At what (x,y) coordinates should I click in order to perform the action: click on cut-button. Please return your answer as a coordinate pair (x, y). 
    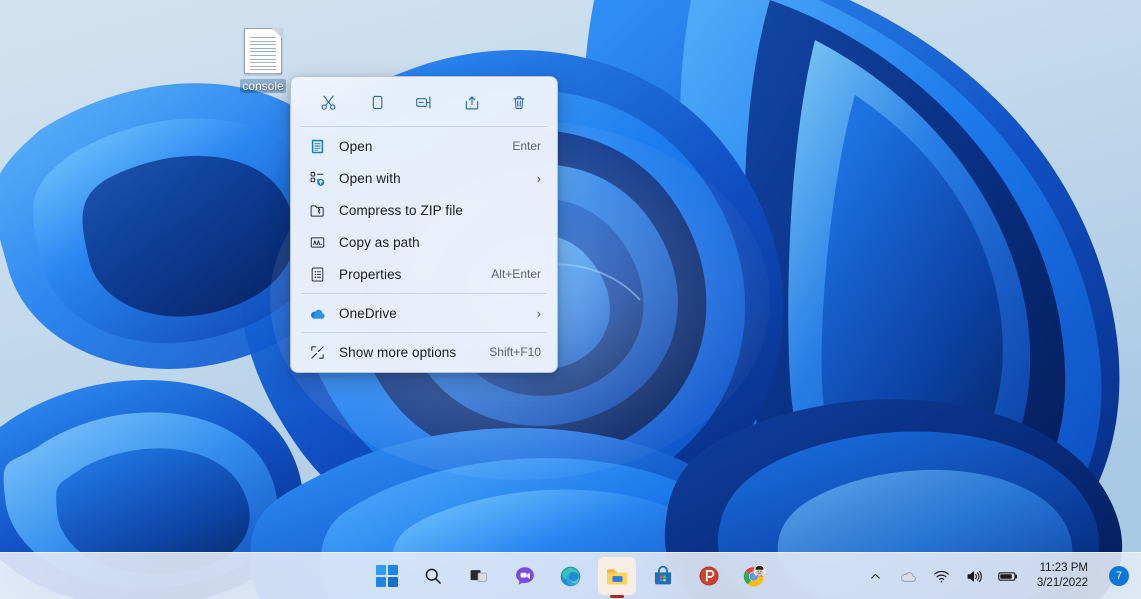
    Looking at the image, I should click on (329, 102).